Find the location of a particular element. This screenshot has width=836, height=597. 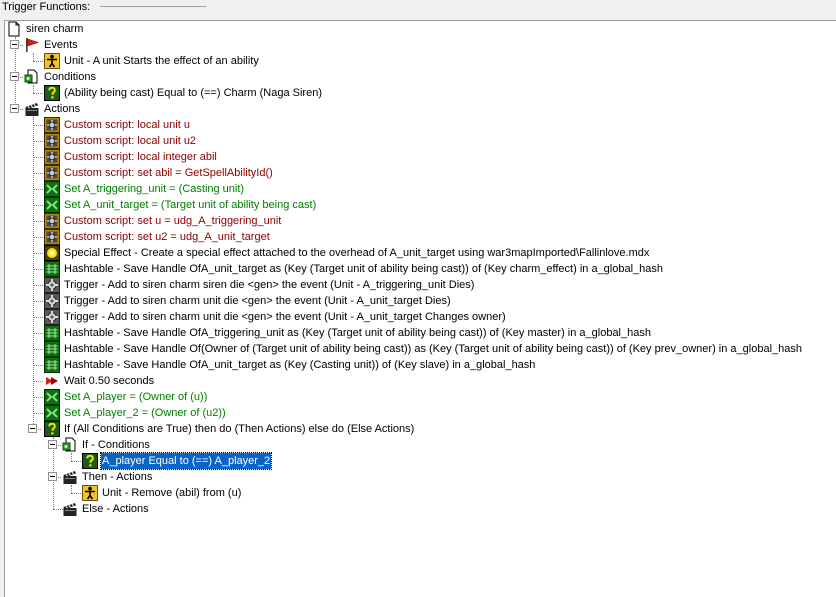

tree-item-then-action: Unit - Remove (abil) from (u) is located at coordinates (162, 493).